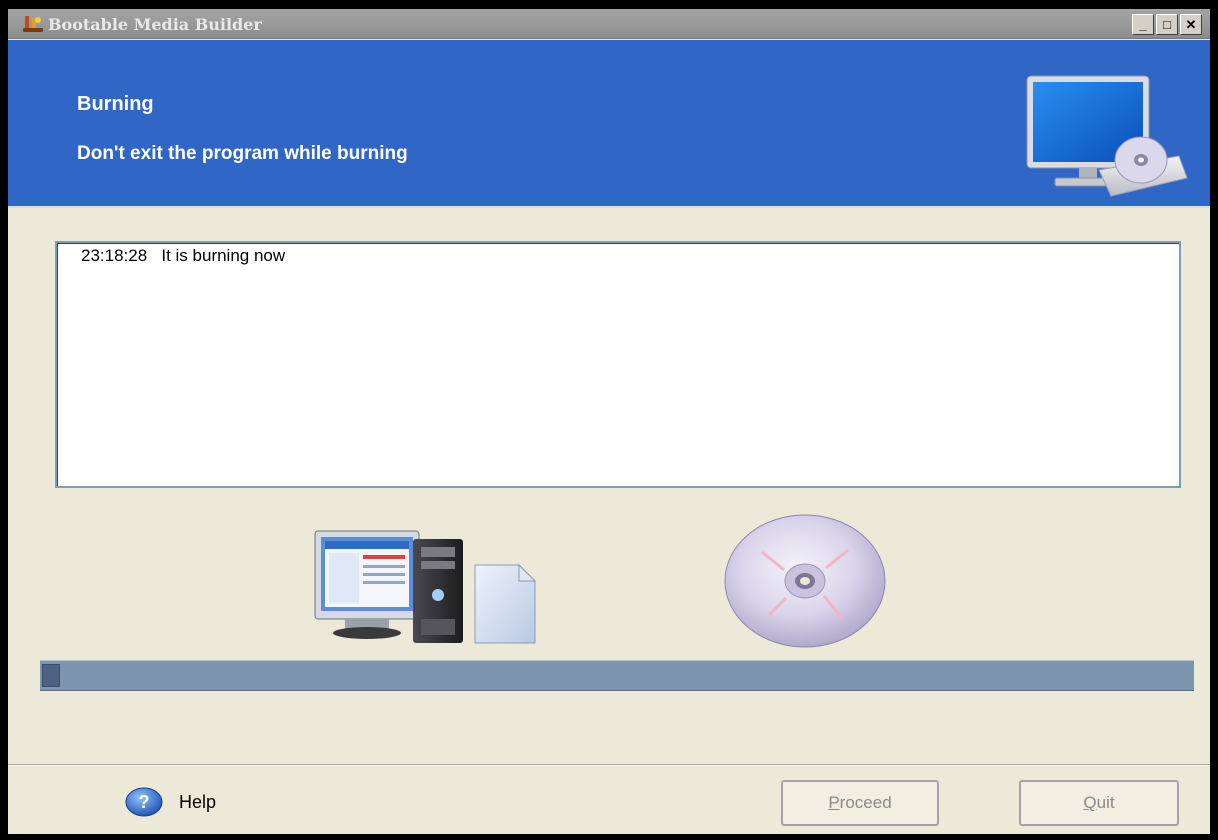  What do you see at coordinates (155, 24) in the screenshot?
I see `window-title: Bootable Media Builder` at bounding box center [155, 24].